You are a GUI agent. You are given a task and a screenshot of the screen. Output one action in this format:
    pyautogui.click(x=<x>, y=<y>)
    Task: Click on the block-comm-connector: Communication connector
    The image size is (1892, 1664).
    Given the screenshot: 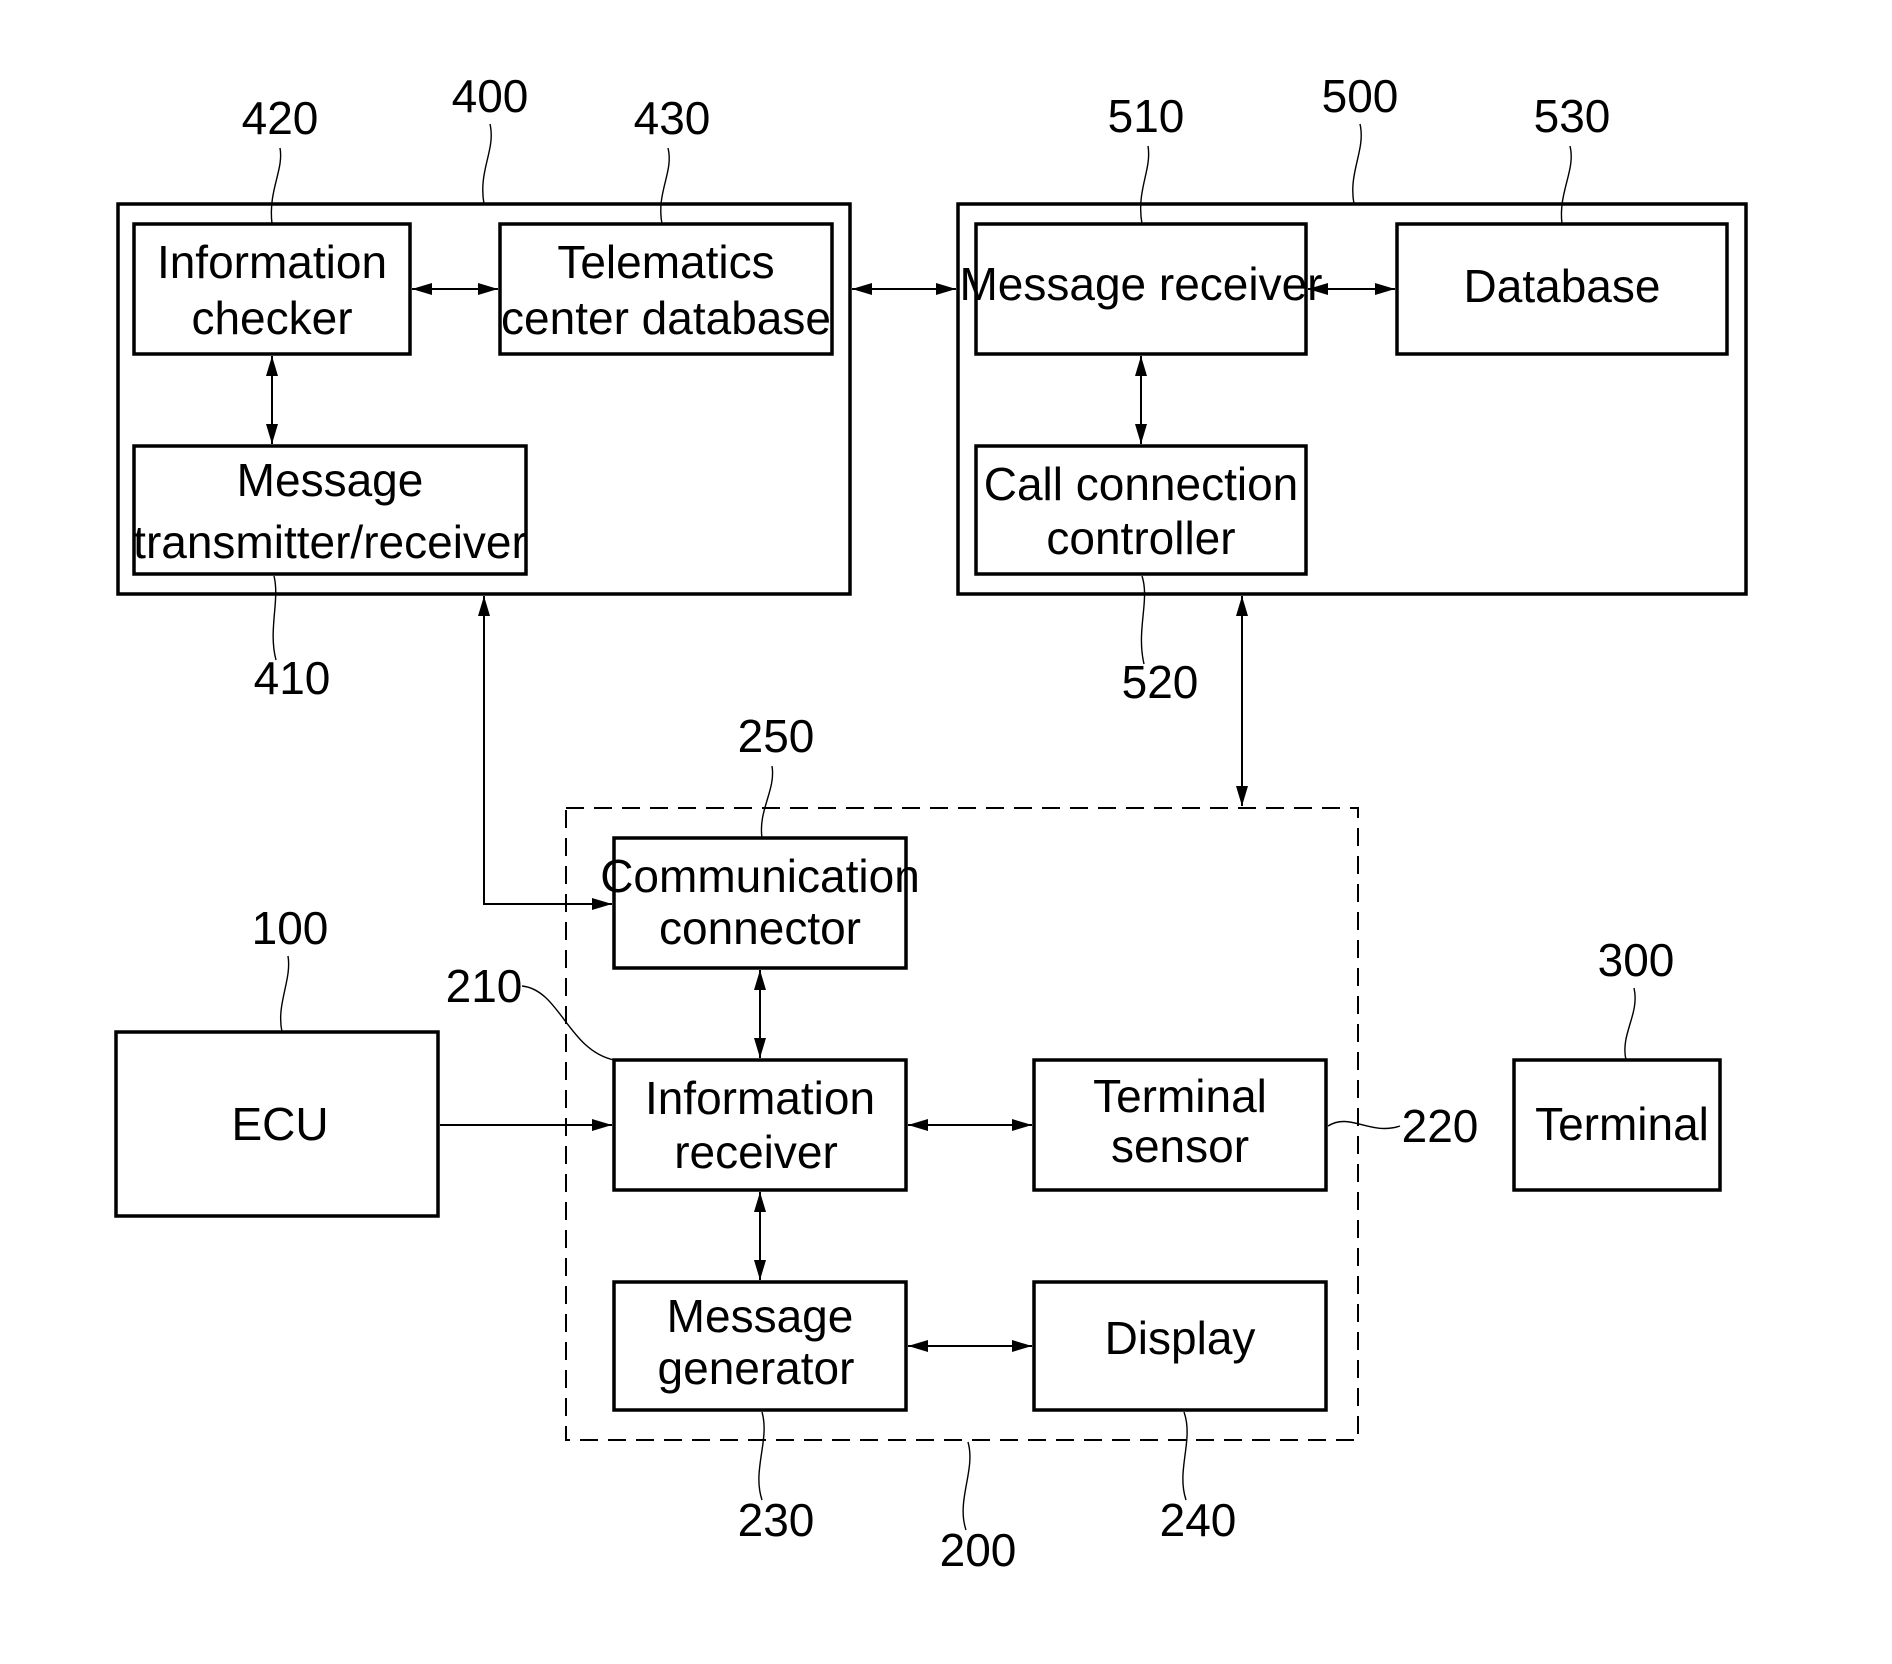 What is the action you would take?
    pyautogui.click(x=760, y=903)
    